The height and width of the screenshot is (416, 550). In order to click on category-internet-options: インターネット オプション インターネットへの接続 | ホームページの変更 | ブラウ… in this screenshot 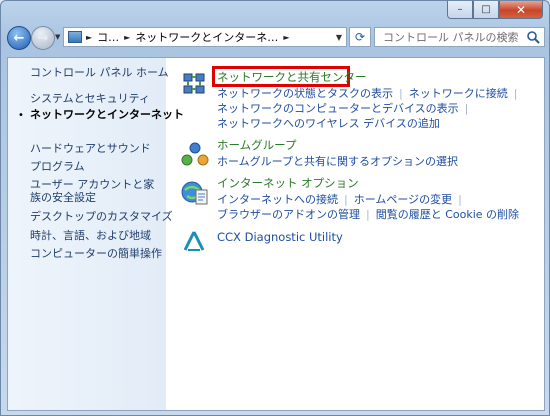, I will do `click(356, 198)`.